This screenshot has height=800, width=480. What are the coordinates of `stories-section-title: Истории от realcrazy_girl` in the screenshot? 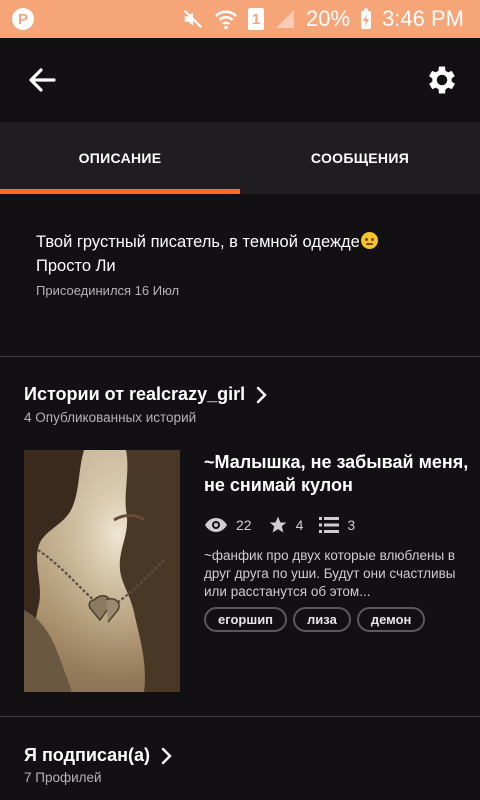 It's located at (145, 394).